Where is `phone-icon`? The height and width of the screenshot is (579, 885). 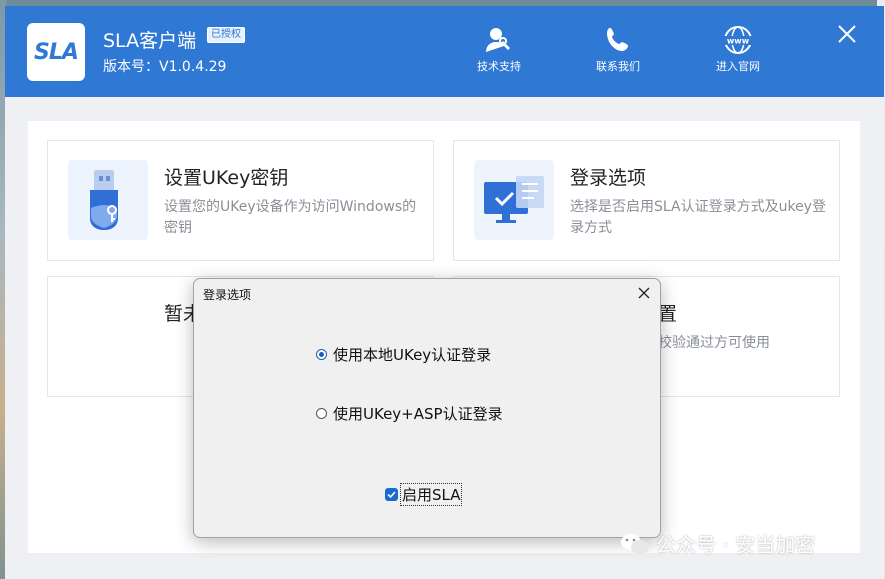
phone-icon is located at coordinates (618, 40).